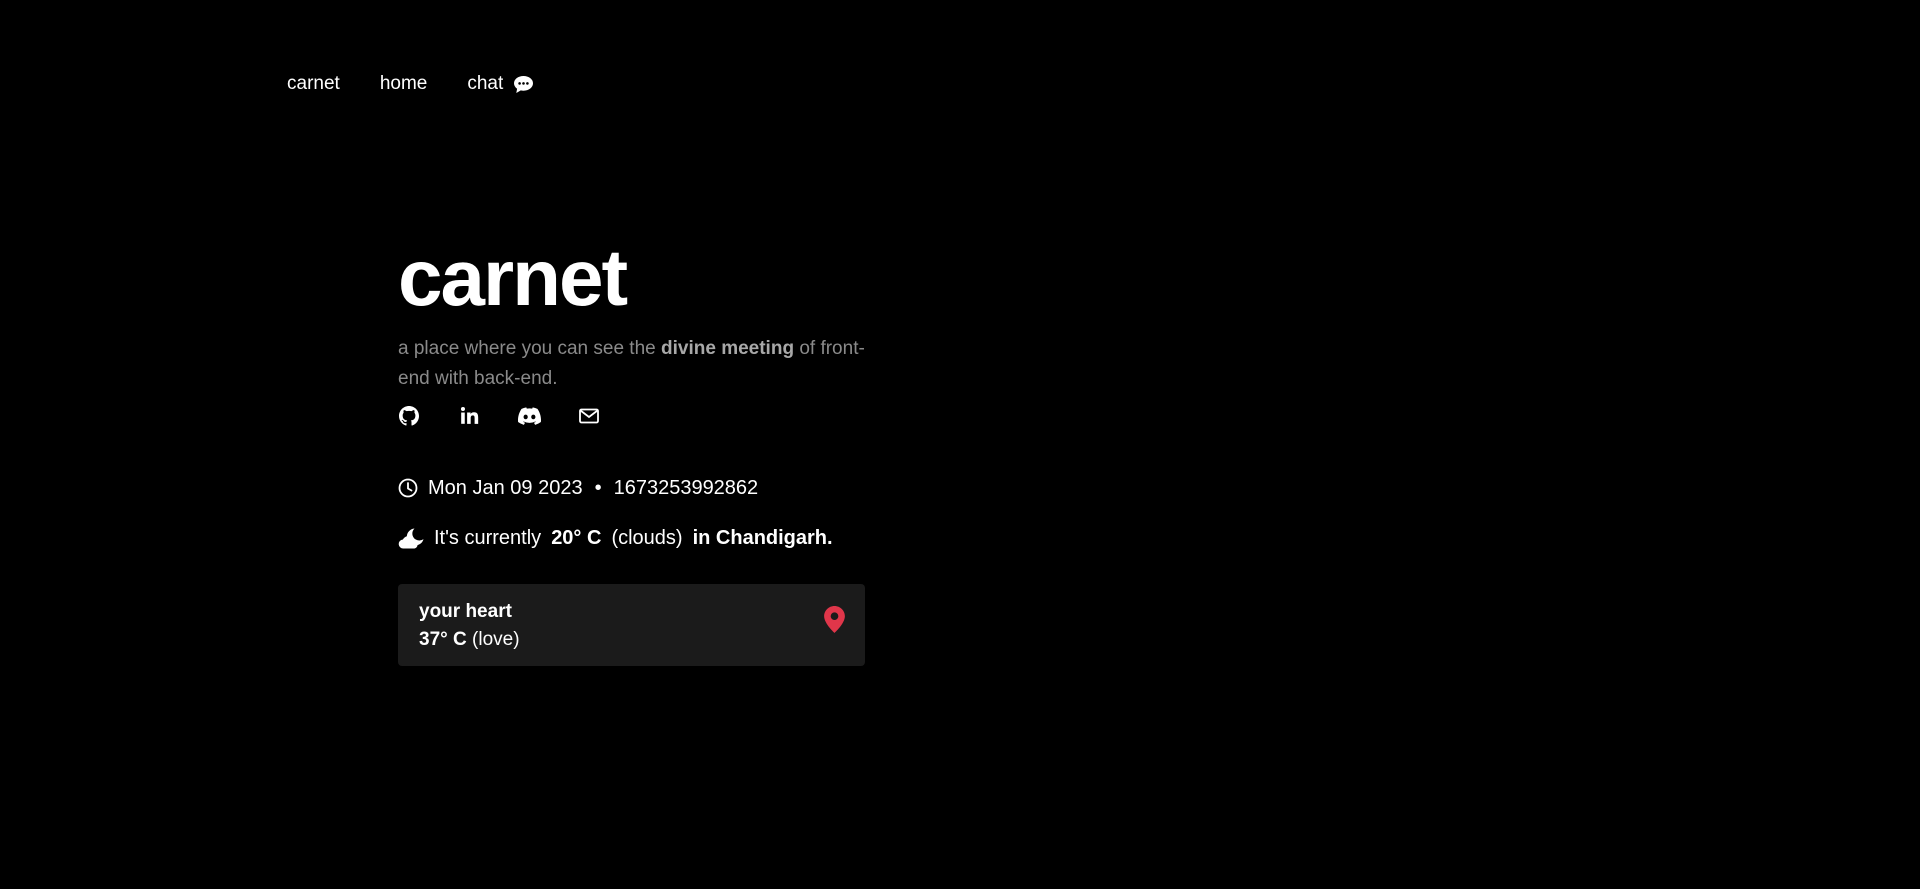 The width and height of the screenshot is (1920, 889). I want to click on nav-chat-link: chat, so click(500, 84).